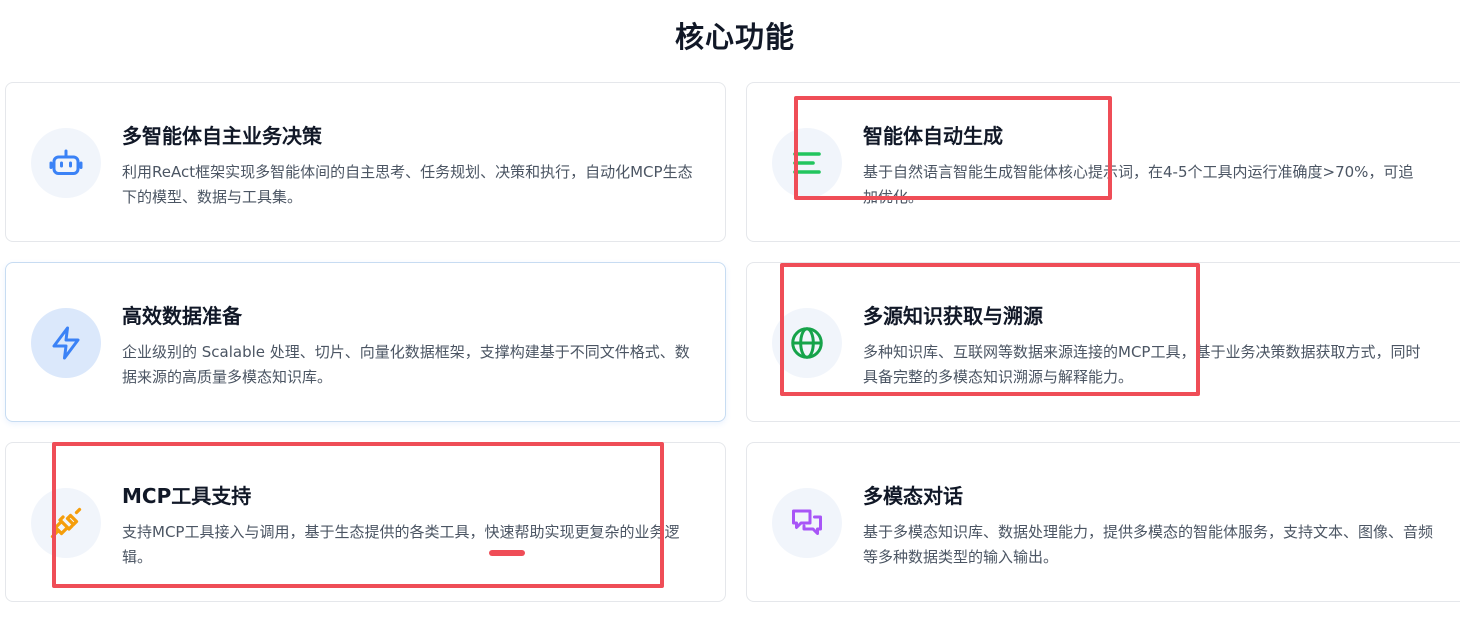 This screenshot has height=634, width=1460. Describe the element at coordinates (807, 523) in the screenshot. I see `chat-bubbles-icon` at that location.